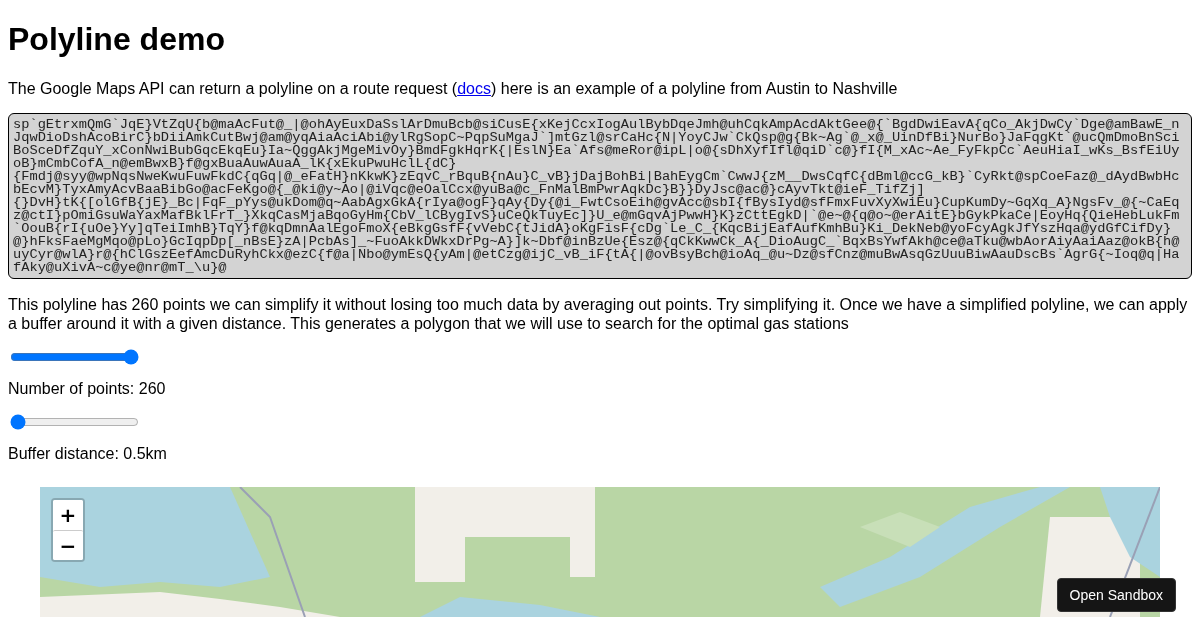 This screenshot has height=630, width=1200. I want to click on explanation-paragraph: This polyline has 260 points we can simplify it without losing too much data by averaging out points. Try simplifying it. Once we have a simplified polyline, we can apply a buffer around it with a given distance. This generates a polygon that we will use to search for the optimal gas stations, so click(598, 314).